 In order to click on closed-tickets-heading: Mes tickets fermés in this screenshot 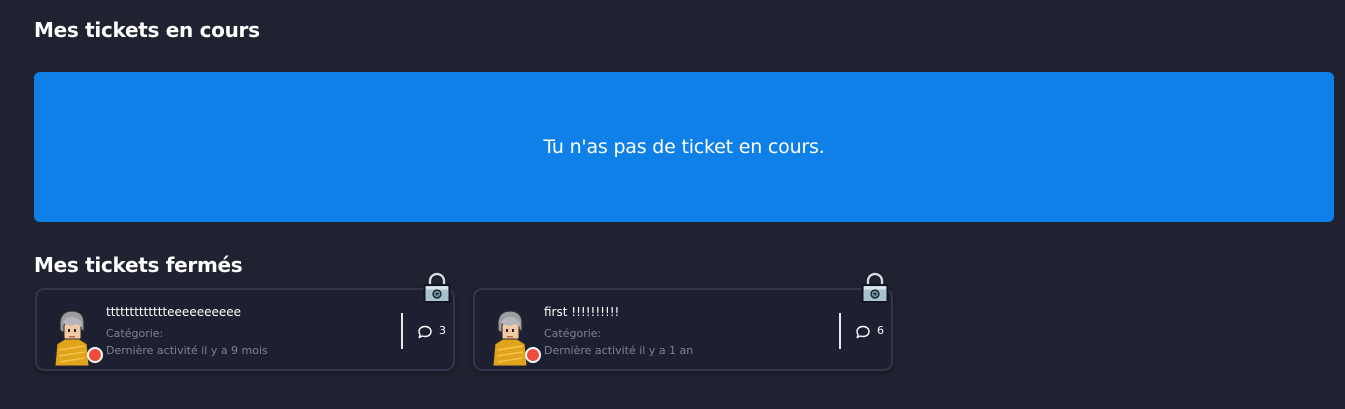, I will do `click(138, 265)`.